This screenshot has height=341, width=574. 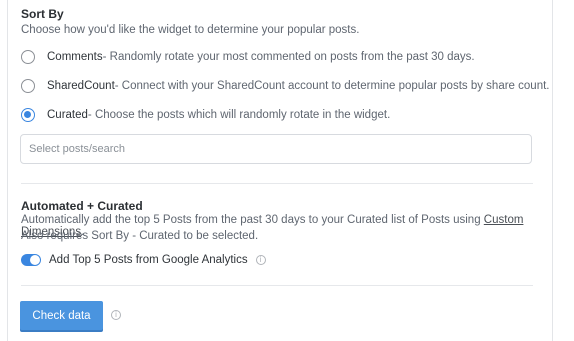 I want to click on ga-toggle-switch, so click(x=31, y=260).